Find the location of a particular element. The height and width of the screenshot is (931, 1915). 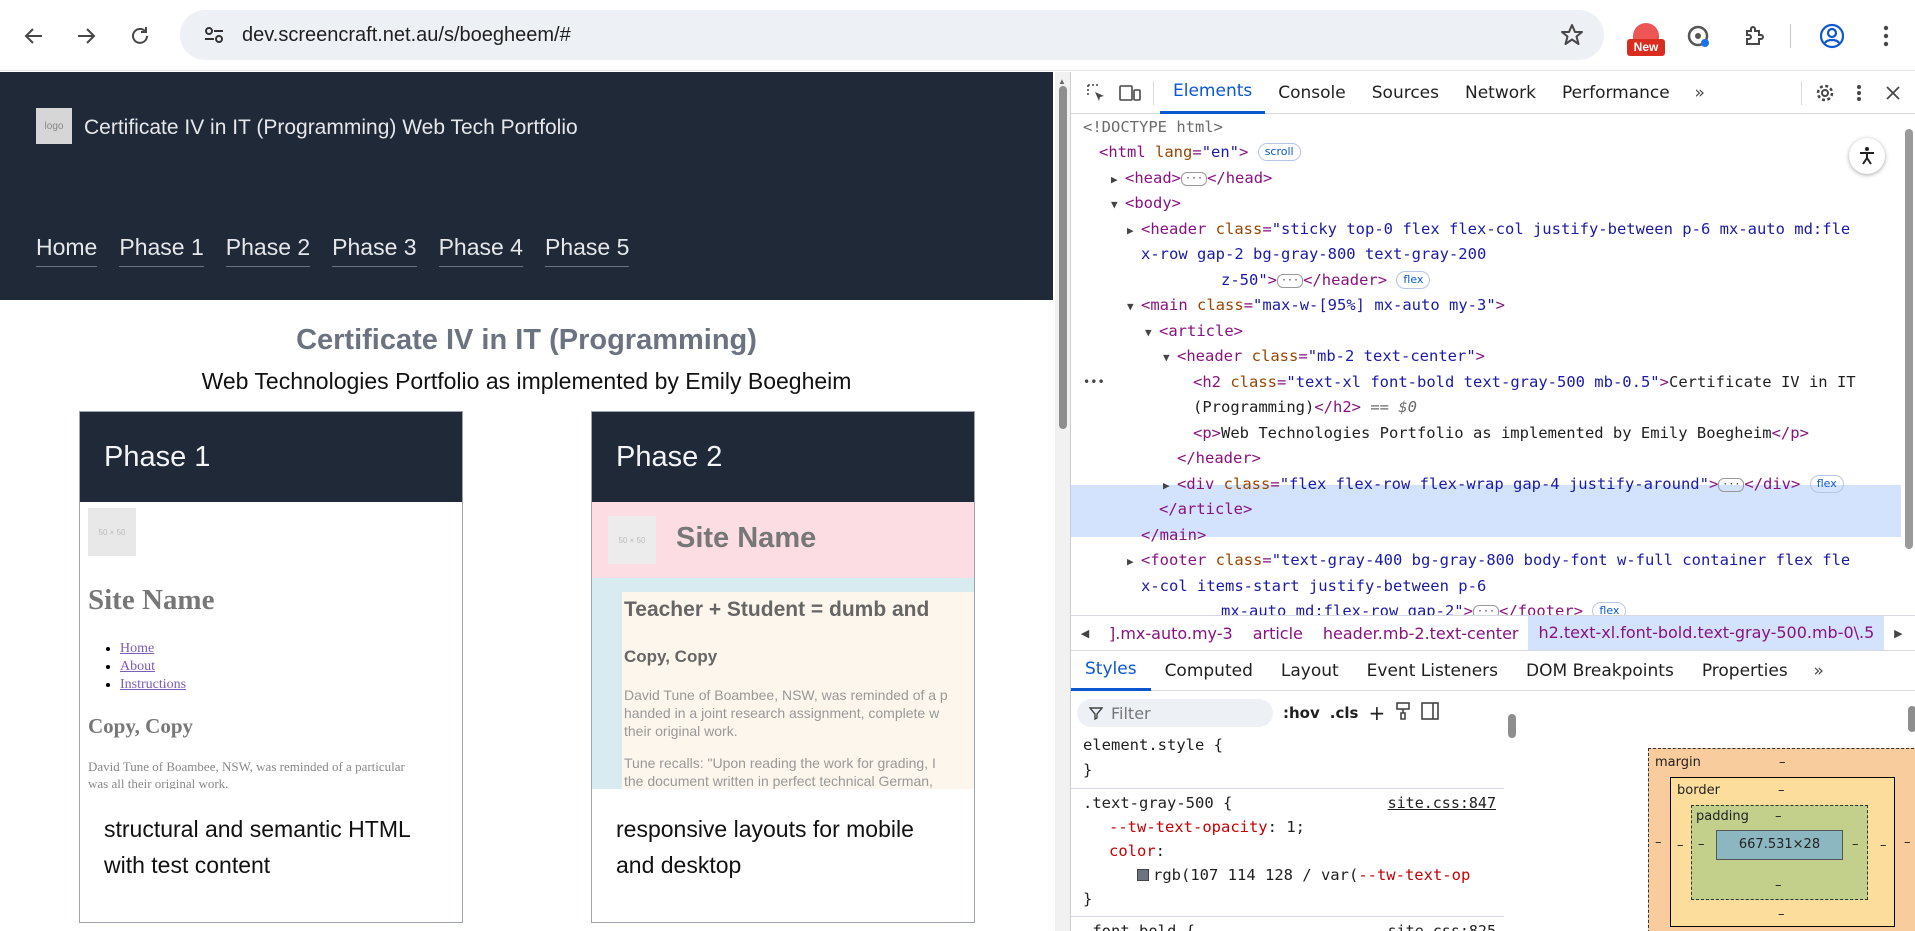

nav-link-home: Home is located at coordinates (67, 250).